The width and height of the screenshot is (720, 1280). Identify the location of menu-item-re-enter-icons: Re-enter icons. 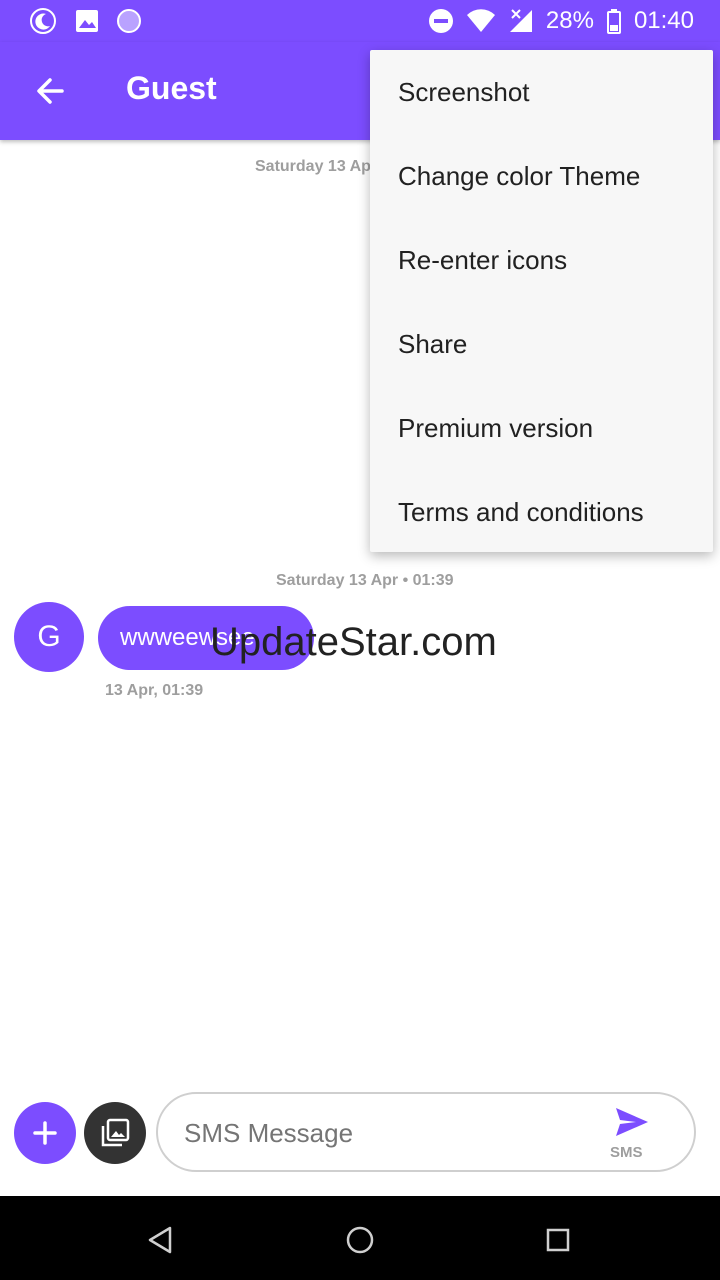
(541, 260).